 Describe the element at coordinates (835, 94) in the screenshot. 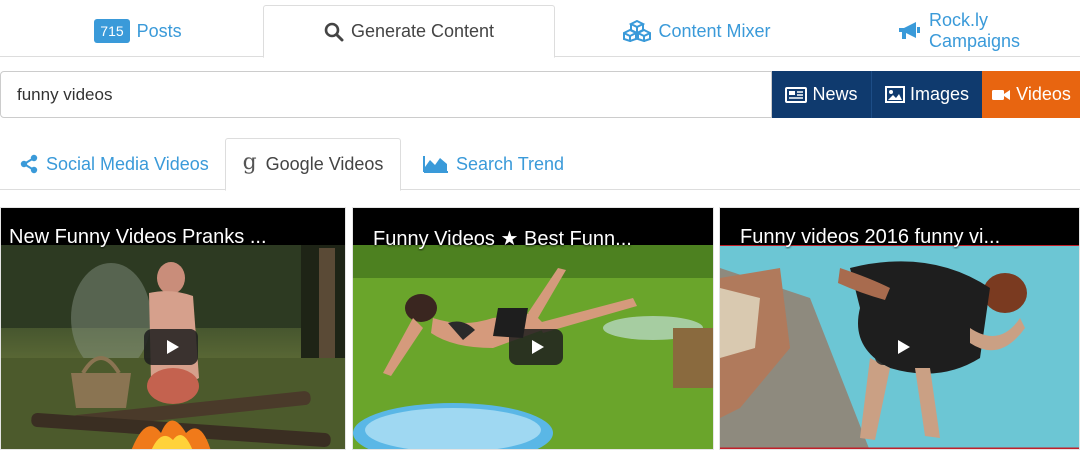

I see `news-button-label: News` at that location.